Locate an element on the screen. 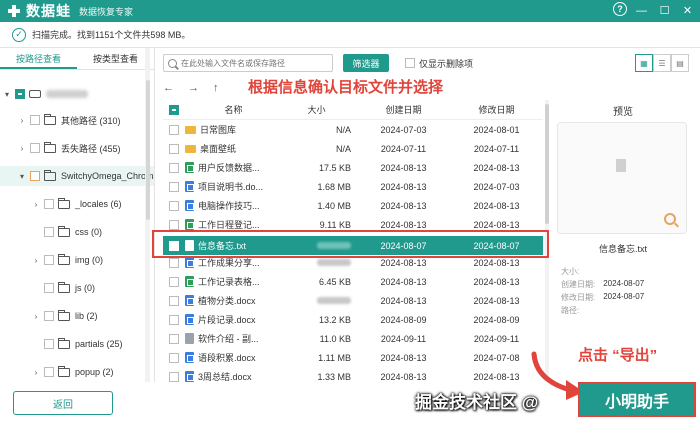  help-icon: ? is located at coordinates (620, 9).